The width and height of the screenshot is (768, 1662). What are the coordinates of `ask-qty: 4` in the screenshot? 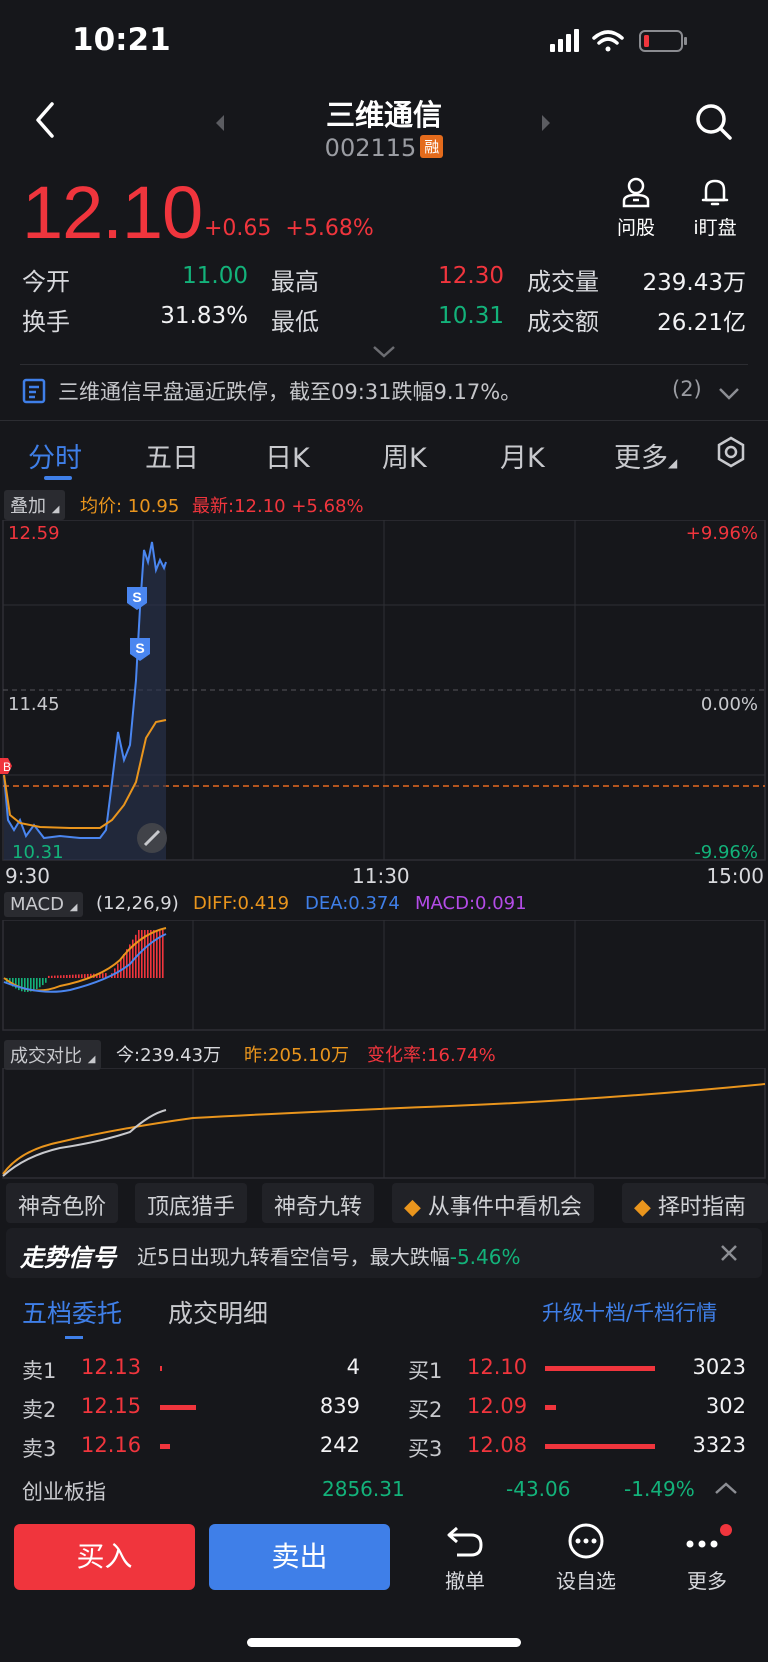 It's located at (353, 1367).